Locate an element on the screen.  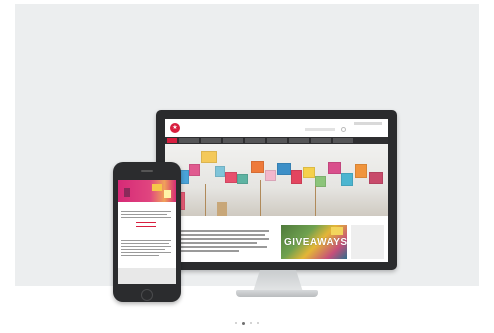
hero-plinth is located at coordinates (222, 209).